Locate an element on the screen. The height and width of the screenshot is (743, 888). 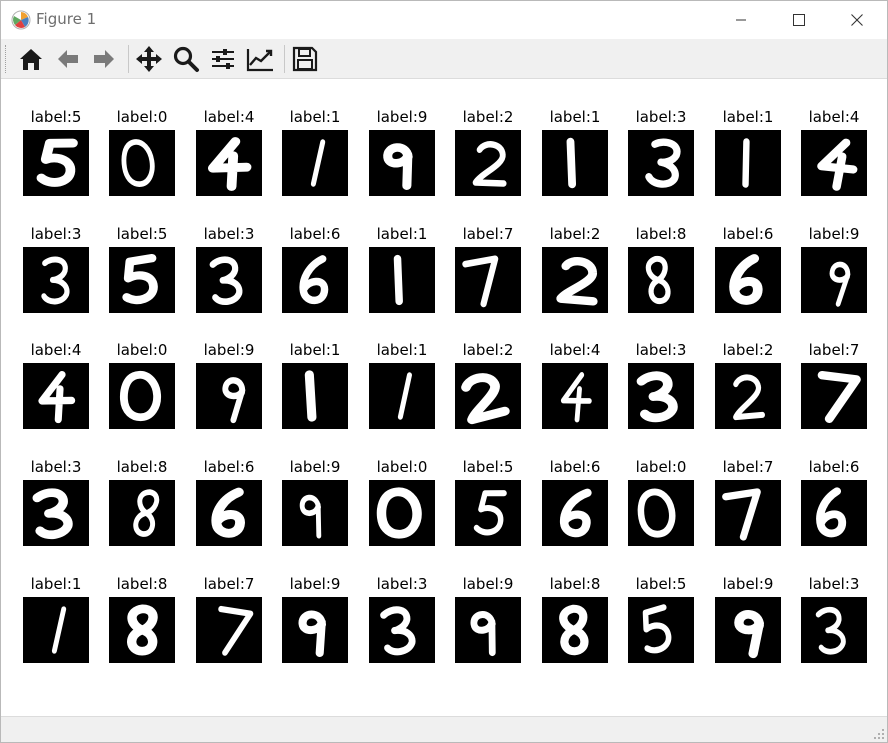
subplot-title: label:4 is located at coordinates (575, 350).